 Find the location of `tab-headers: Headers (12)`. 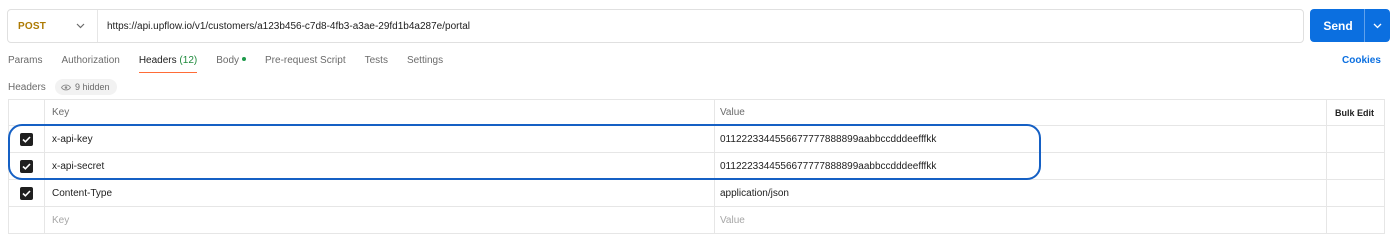

tab-headers: Headers (12) is located at coordinates (168, 65).